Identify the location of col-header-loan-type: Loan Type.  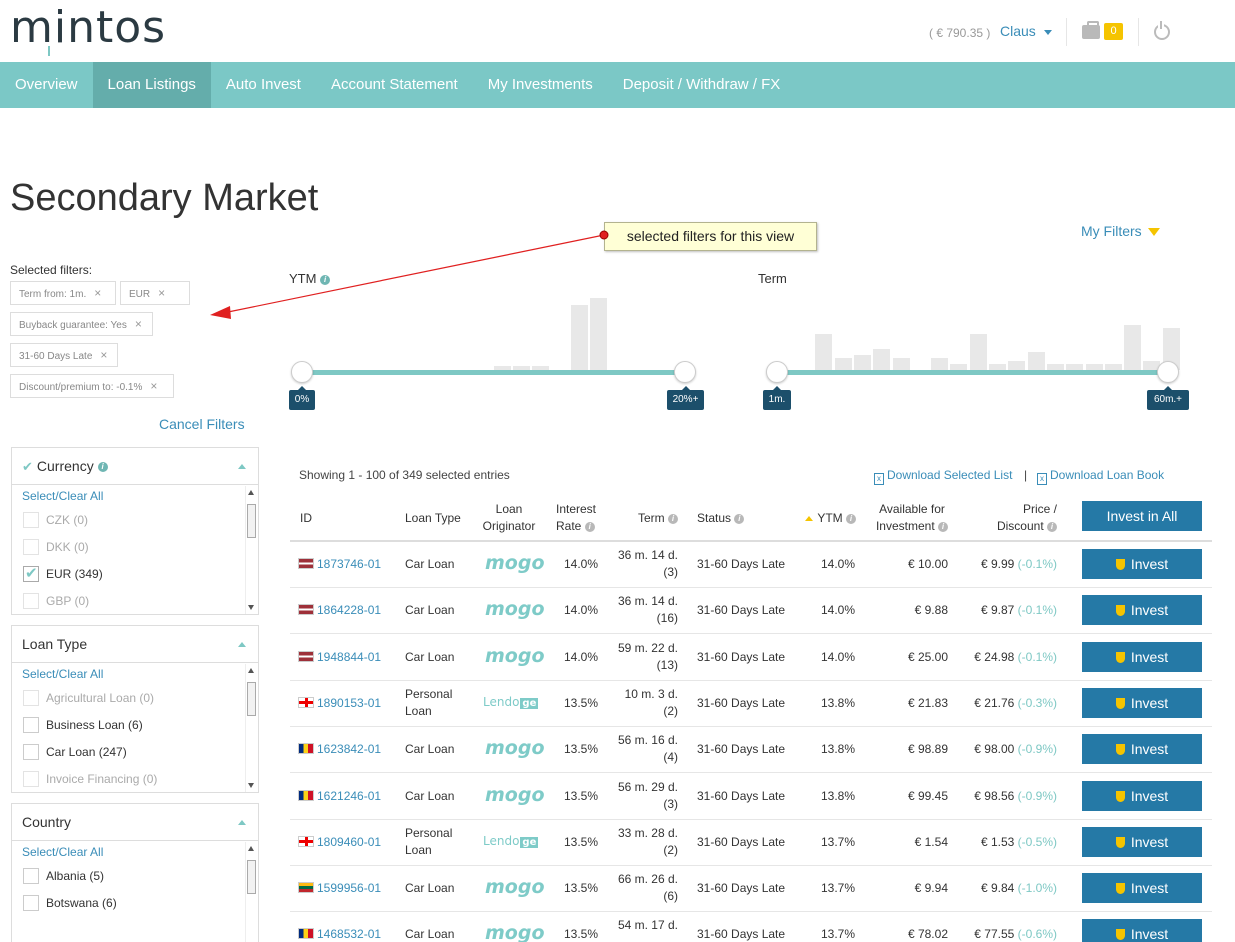
(433, 518).